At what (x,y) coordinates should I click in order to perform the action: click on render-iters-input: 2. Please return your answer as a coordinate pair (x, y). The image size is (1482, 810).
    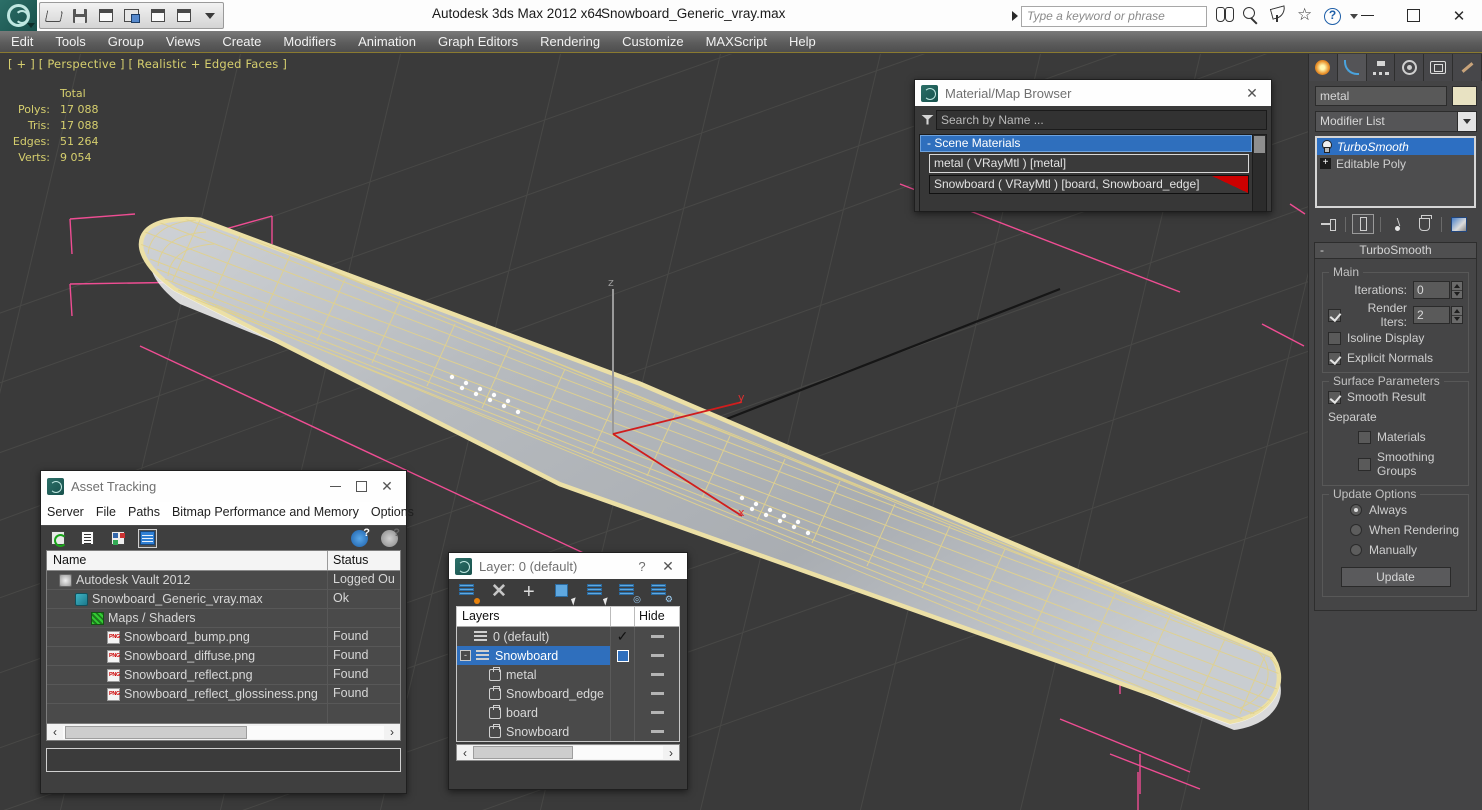
    Looking at the image, I should click on (1431, 315).